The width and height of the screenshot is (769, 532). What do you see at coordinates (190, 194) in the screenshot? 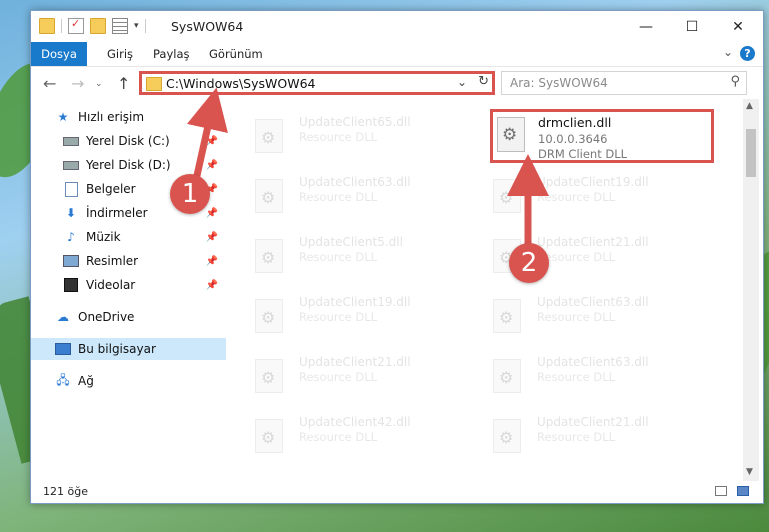
I see `step-badge-1: 1` at bounding box center [190, 194].